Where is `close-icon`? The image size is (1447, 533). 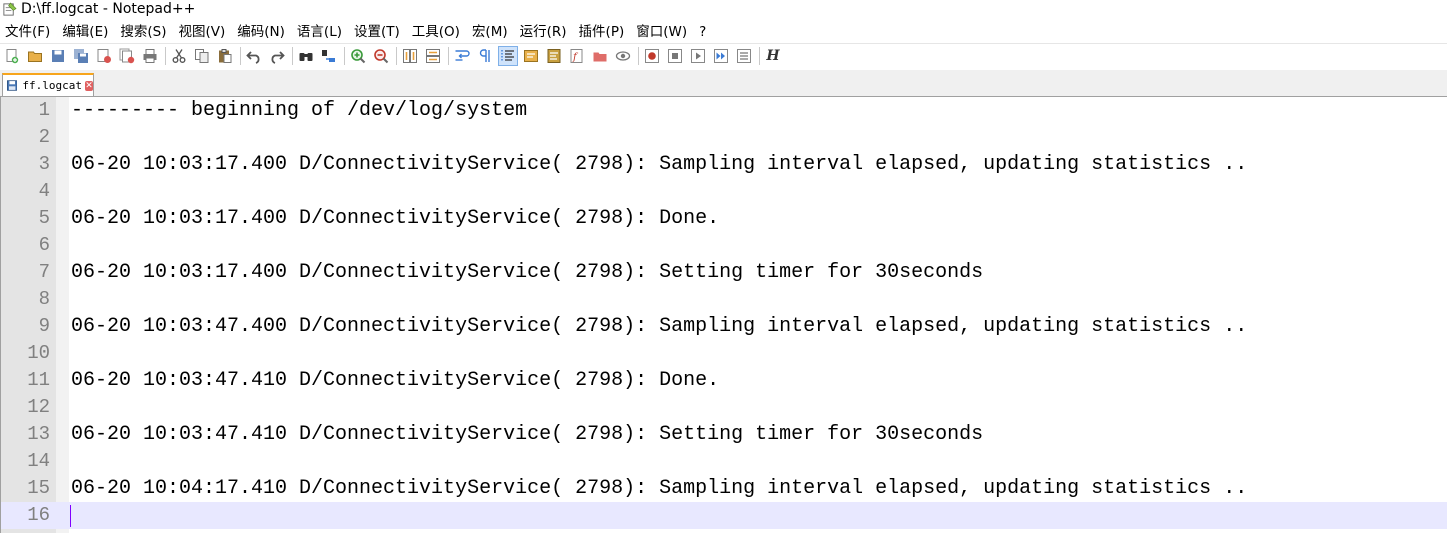
close-icon is located at coordinates (104, 56).